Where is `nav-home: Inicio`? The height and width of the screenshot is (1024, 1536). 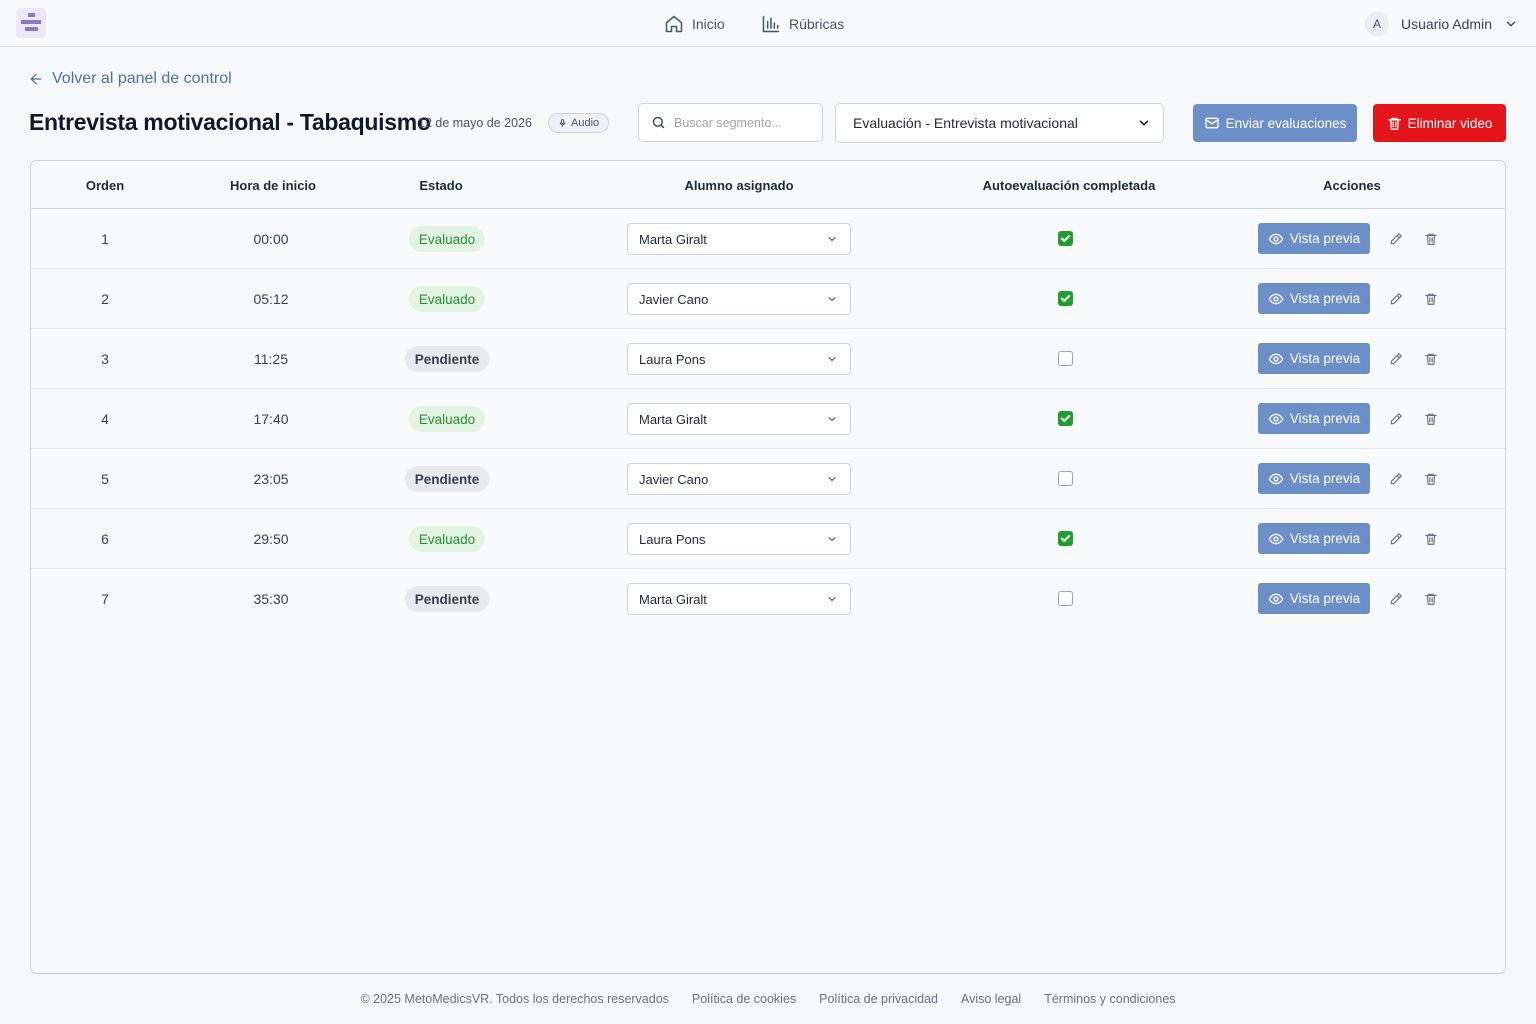
nav-home: Inicio is located at coordinates (694, 23).